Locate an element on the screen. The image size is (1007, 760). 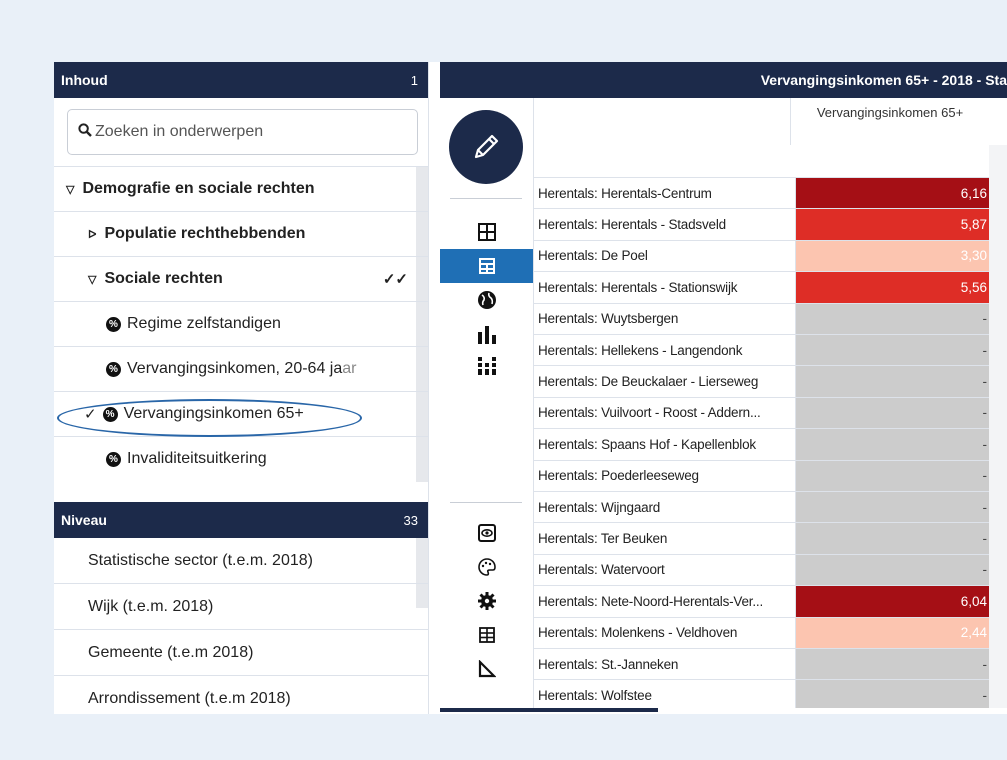
inhoud-header: Inhoud 1 is located at coordinates (241, 80).